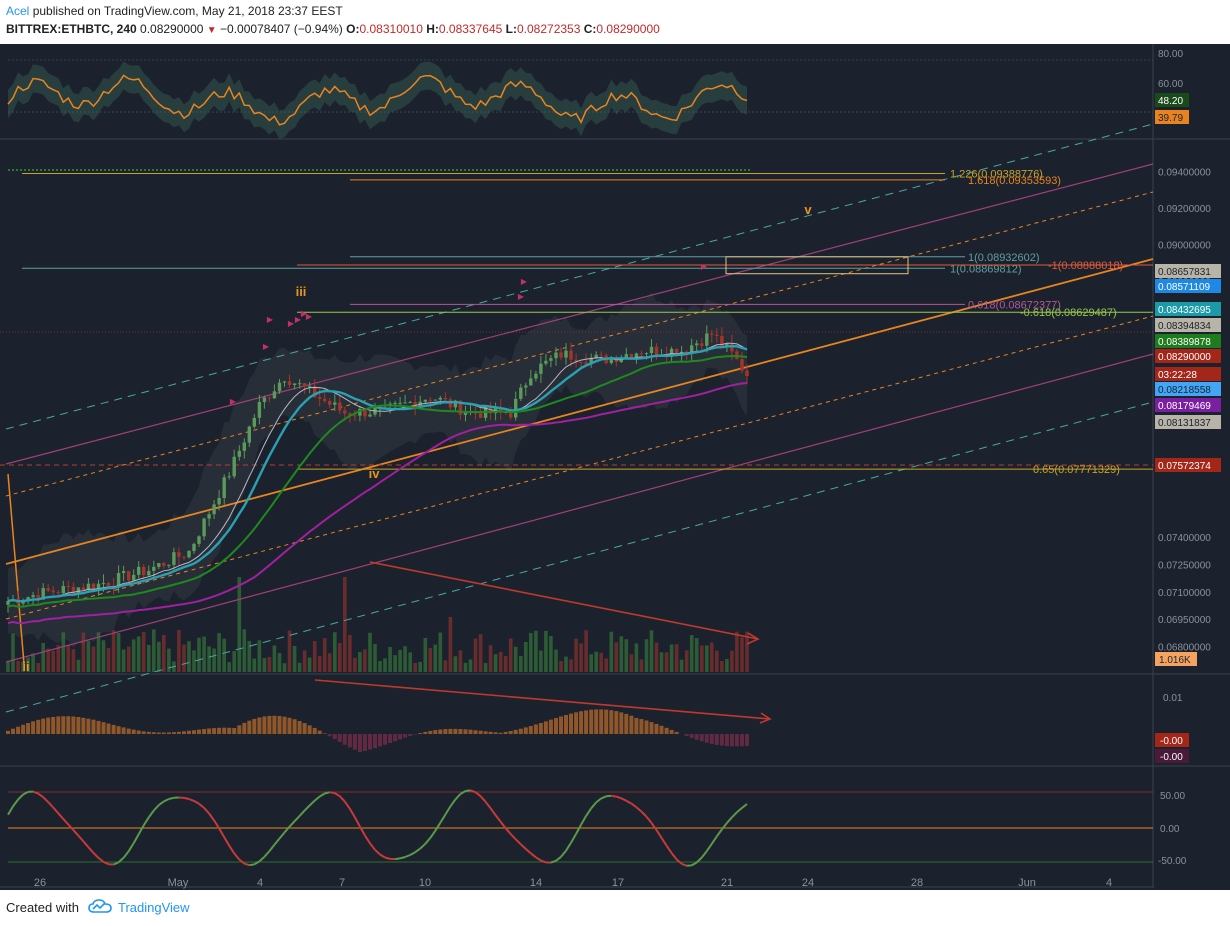 Image resolution: width=1230 pixels, height=926 pixels. What do you see at coordinates (260, 883) in the screenshot?
I see `x-tick-label: 4` at bounding box center [260, 883].